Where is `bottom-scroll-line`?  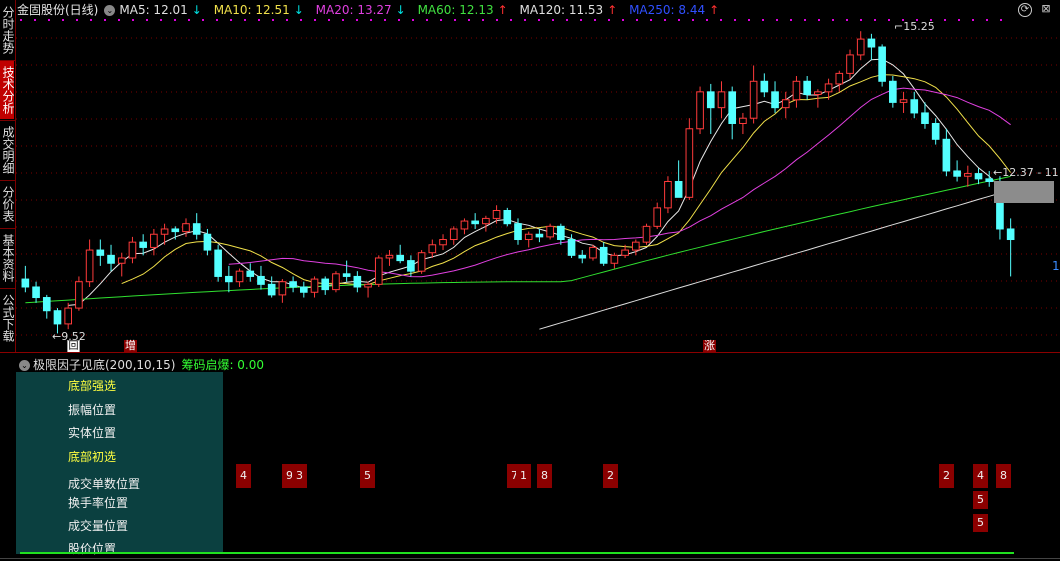 bottom-scroll-line is located at coordinates (530, 558).